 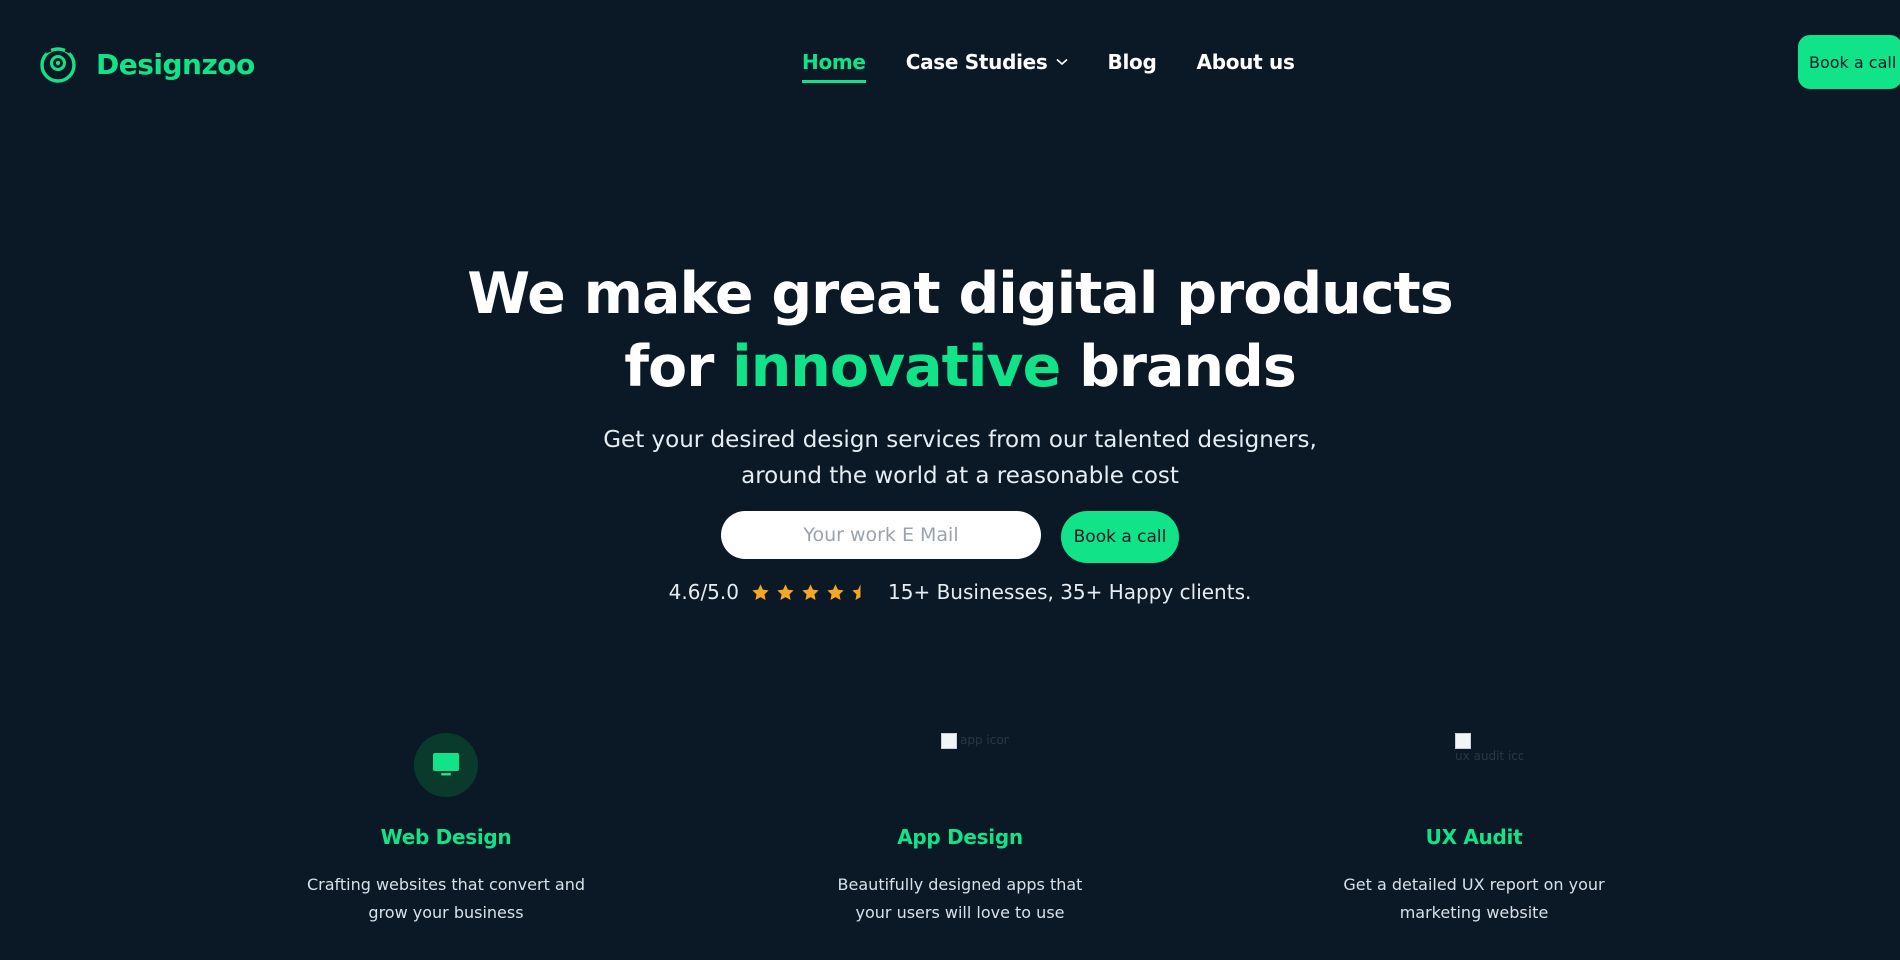 I want to click on nav-home: Home, so click(x=834, y=66).